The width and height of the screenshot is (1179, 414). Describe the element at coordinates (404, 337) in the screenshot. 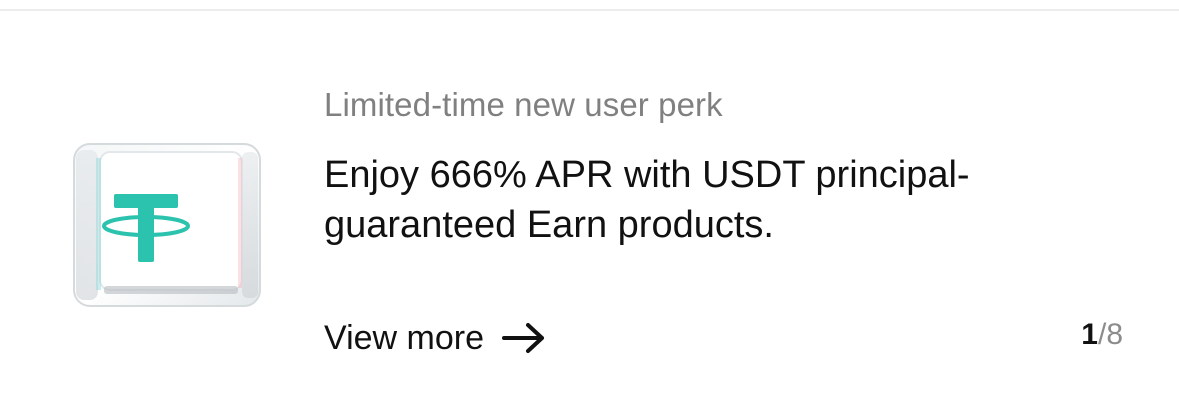

I see `view-more-label: View more` at that location.